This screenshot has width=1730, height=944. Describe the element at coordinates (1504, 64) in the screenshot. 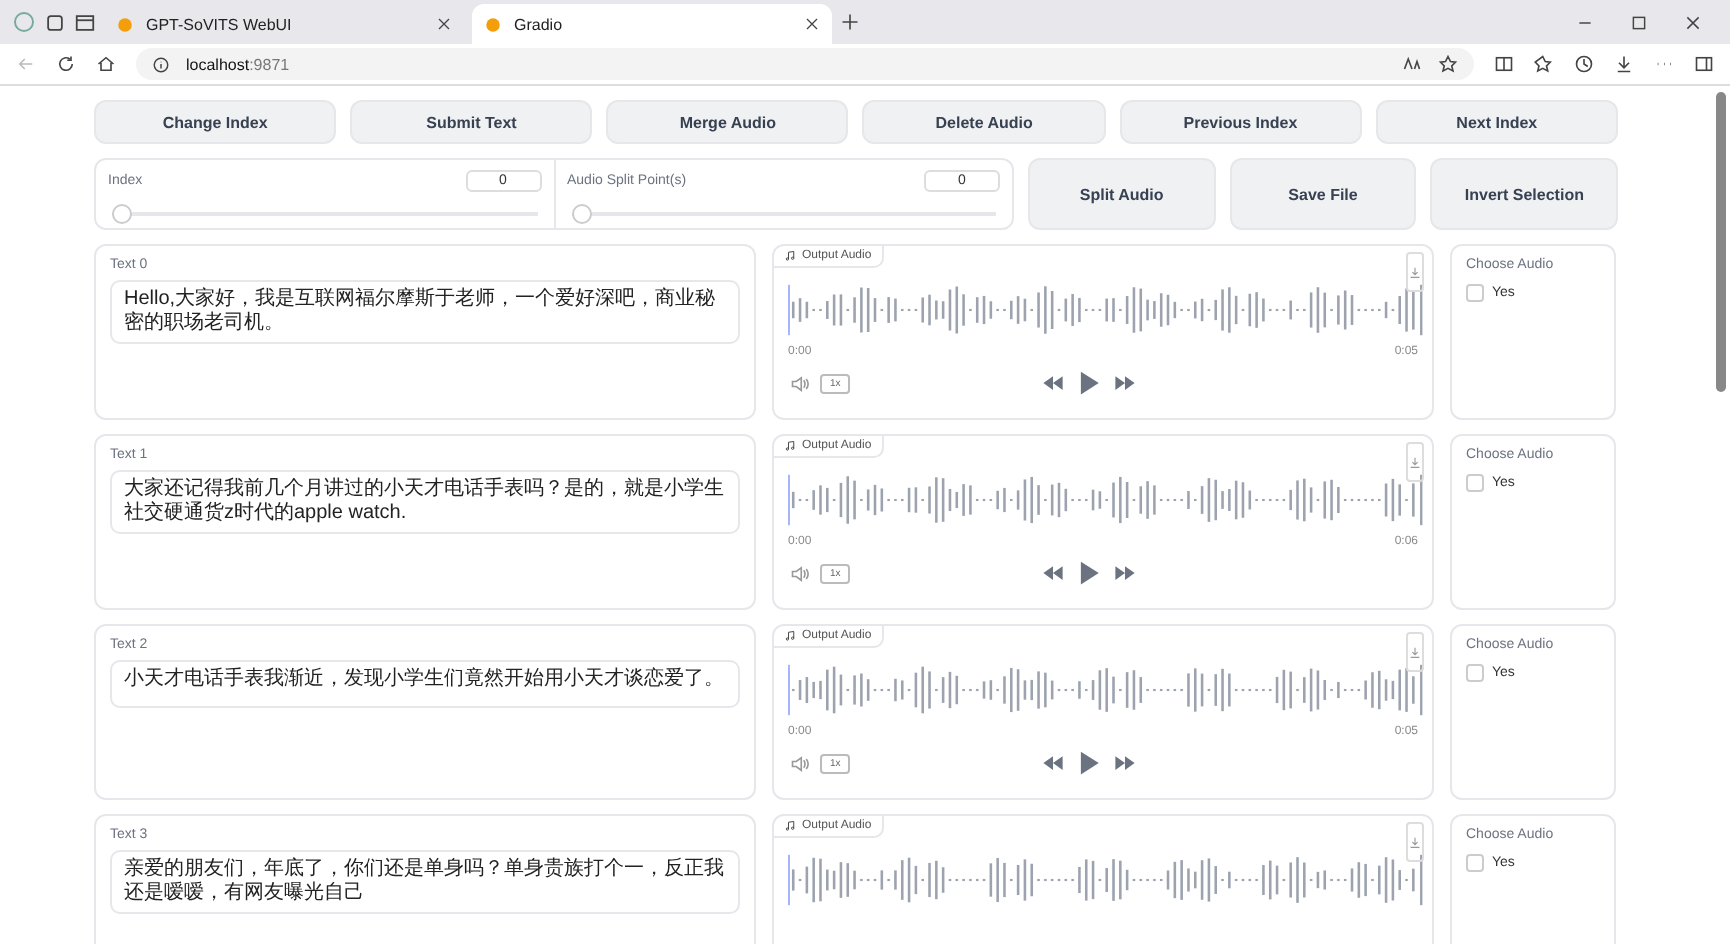

I see `split-screen-icon` at that location.